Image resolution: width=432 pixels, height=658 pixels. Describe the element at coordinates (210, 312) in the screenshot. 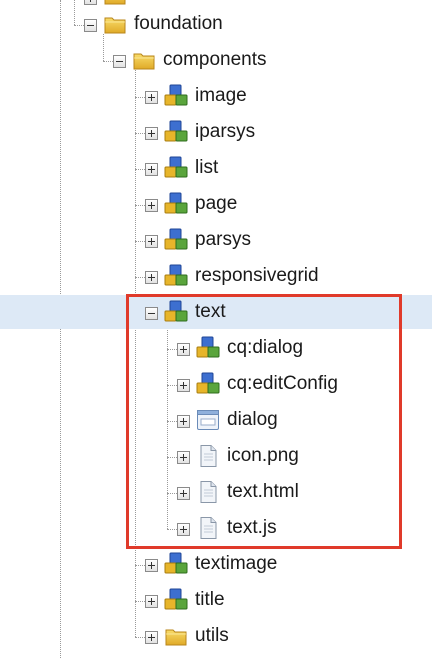

I see `tree-node-label: text` at that location.